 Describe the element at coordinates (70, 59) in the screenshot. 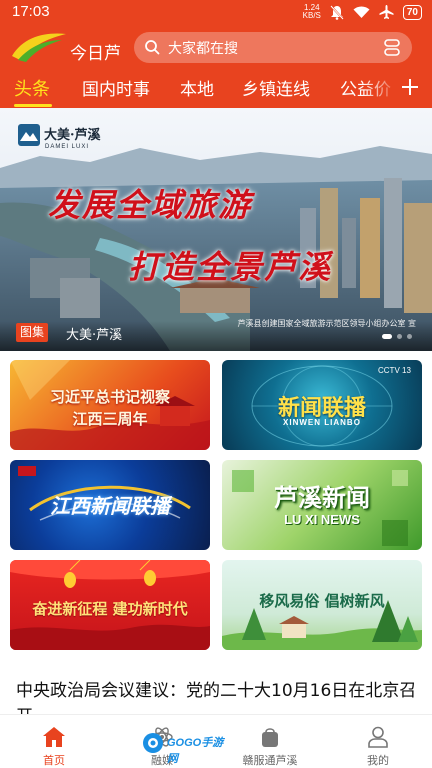

I see `app-logo: 今日芦溪` at that location.